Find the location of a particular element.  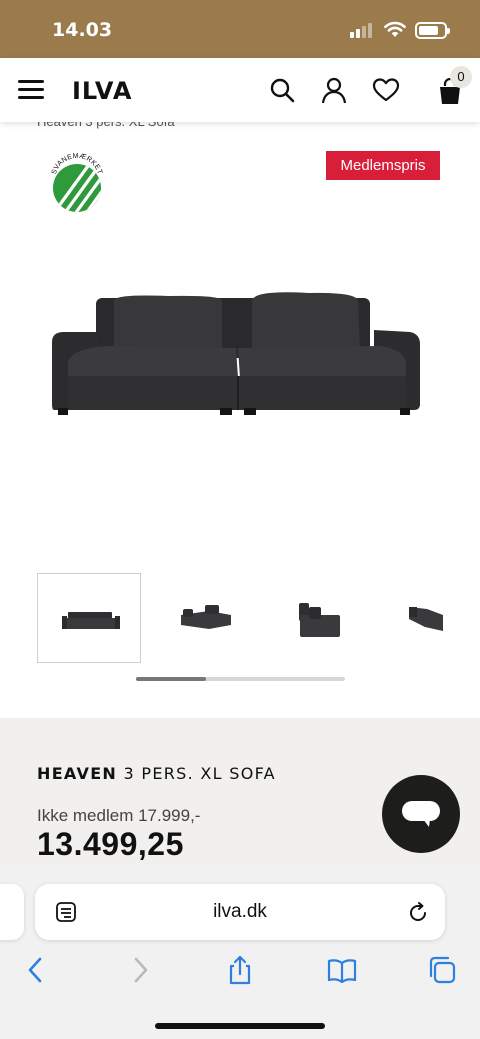

back-icon is located at coordinates (36, 970).